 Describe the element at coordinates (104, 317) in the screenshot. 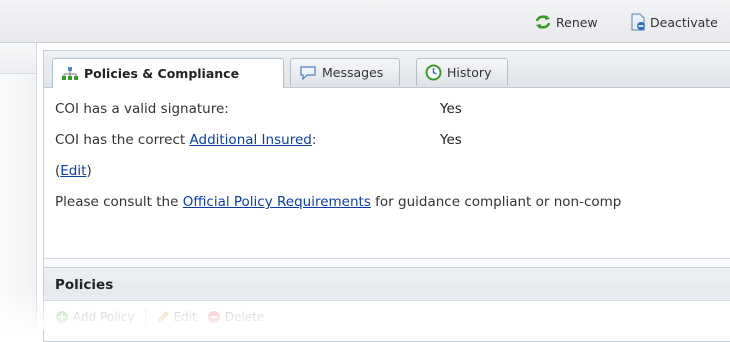

I see `add-policy-label: Add Policy` at that location.